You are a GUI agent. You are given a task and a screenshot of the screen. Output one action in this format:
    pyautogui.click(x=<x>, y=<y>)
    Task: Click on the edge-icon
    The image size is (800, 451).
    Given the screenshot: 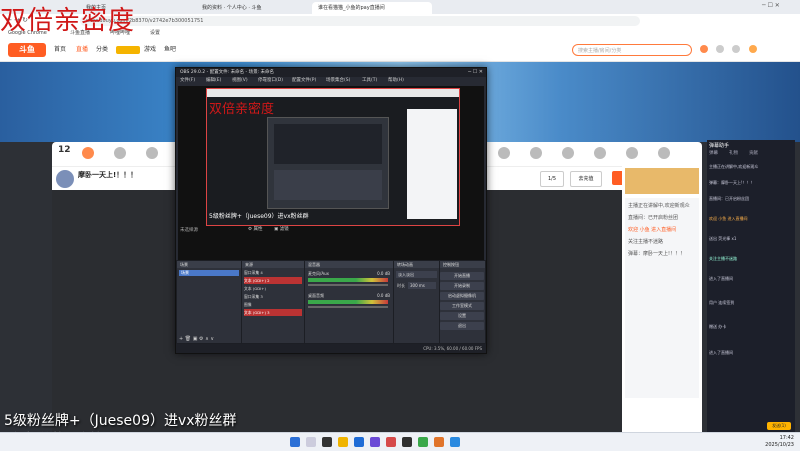 What is the action you would take?
    pyautogui.click(x=359, y=442)
    